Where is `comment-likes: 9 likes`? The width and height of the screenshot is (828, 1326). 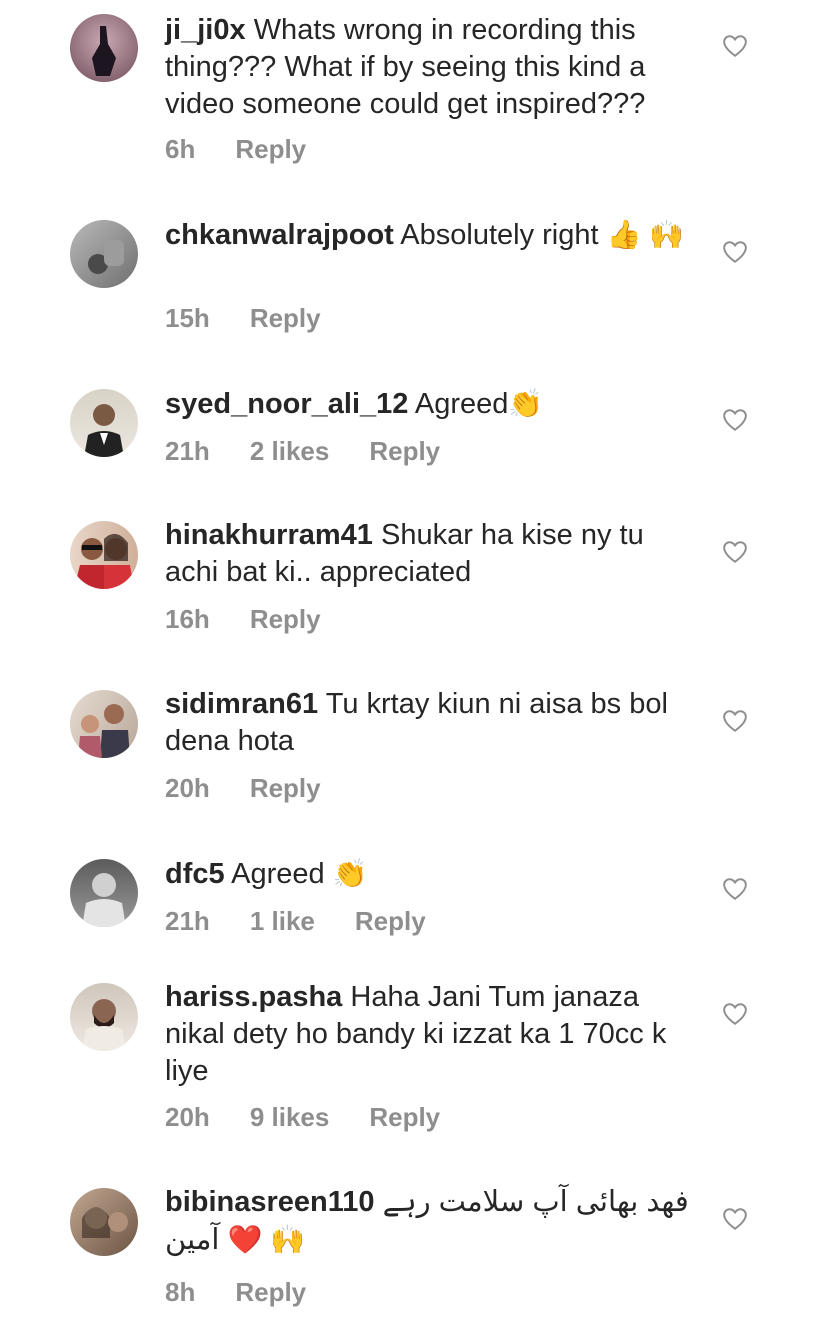
comment-likes: 9 likes is located at coordinates (290, 1117).